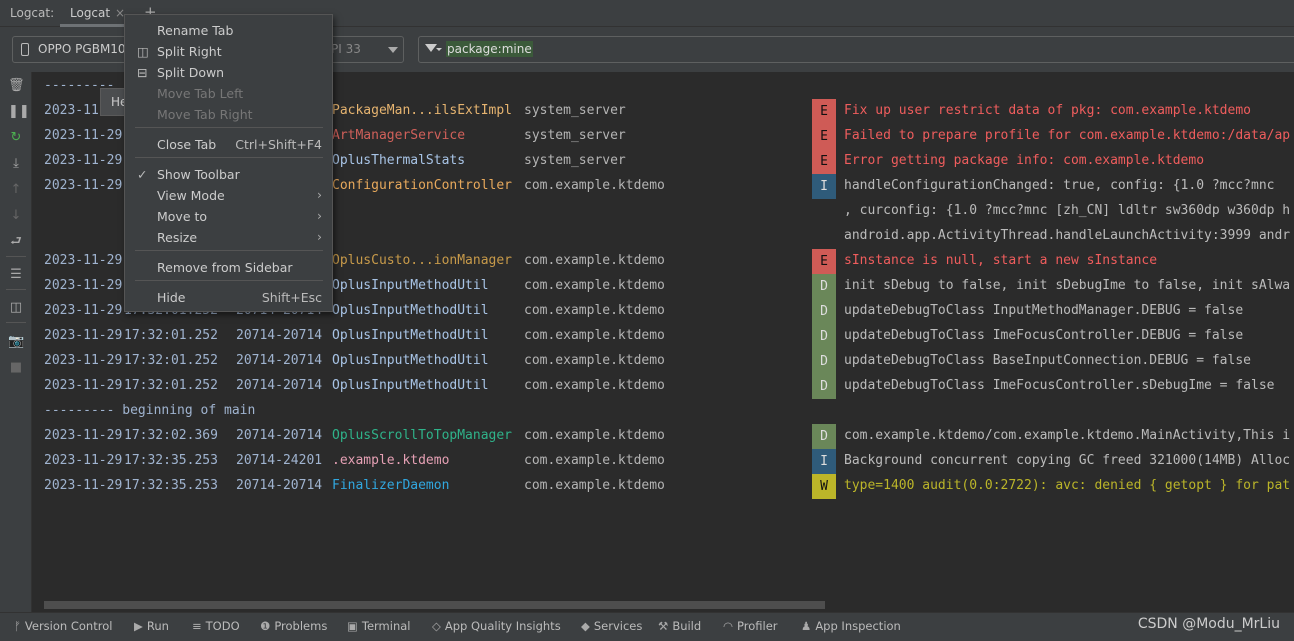  Describe the element at coordinates (216, 626) in the screenshot. I see `status-todo: ≡ TODO` at that location.